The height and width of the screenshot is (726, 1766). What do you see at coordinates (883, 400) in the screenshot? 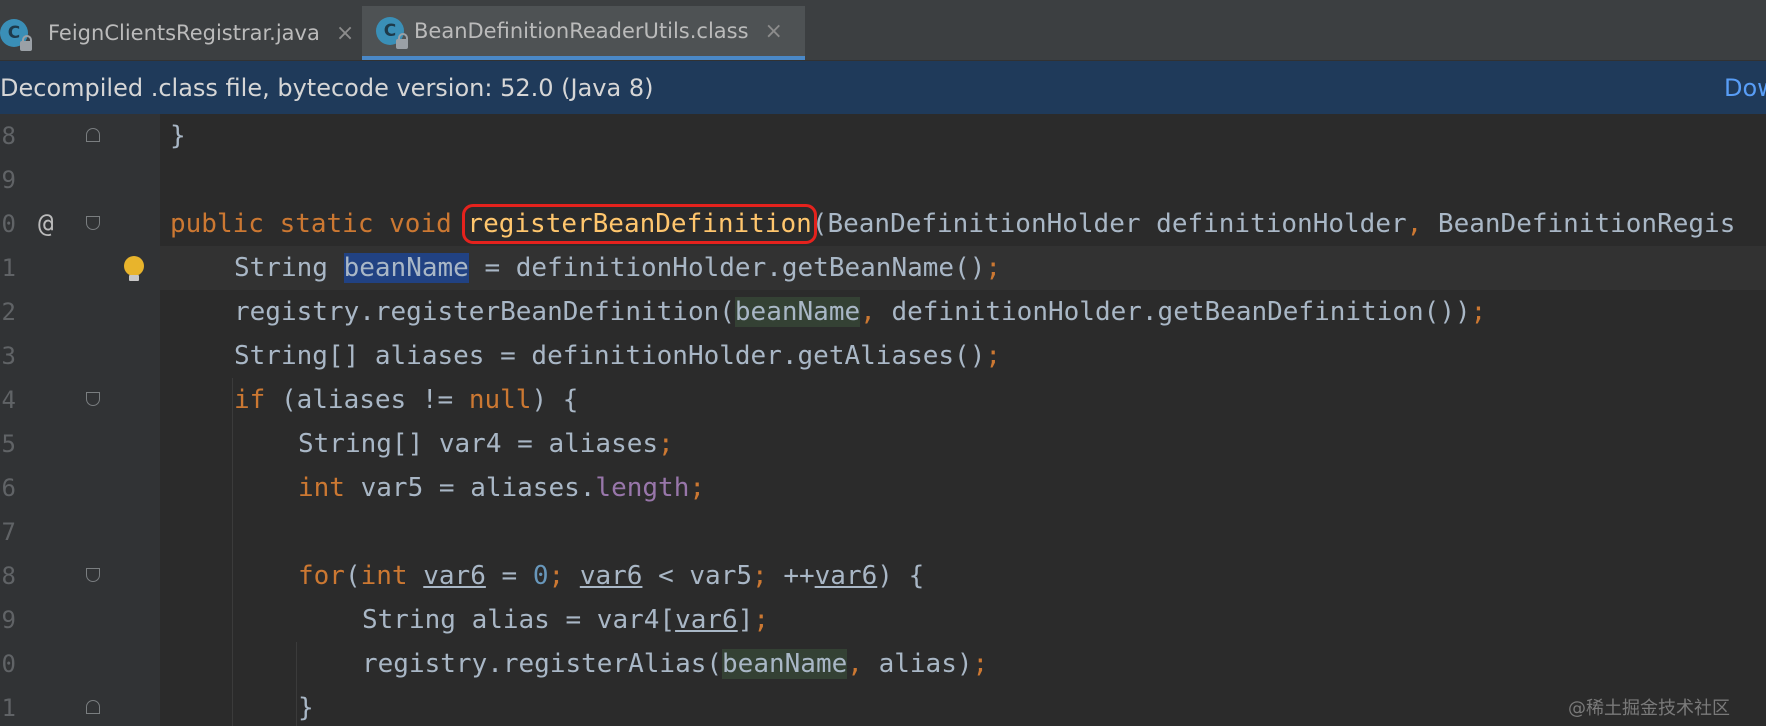
I see `code-line: 4 if (aliases != null) {` at bounding box center [883, 400].